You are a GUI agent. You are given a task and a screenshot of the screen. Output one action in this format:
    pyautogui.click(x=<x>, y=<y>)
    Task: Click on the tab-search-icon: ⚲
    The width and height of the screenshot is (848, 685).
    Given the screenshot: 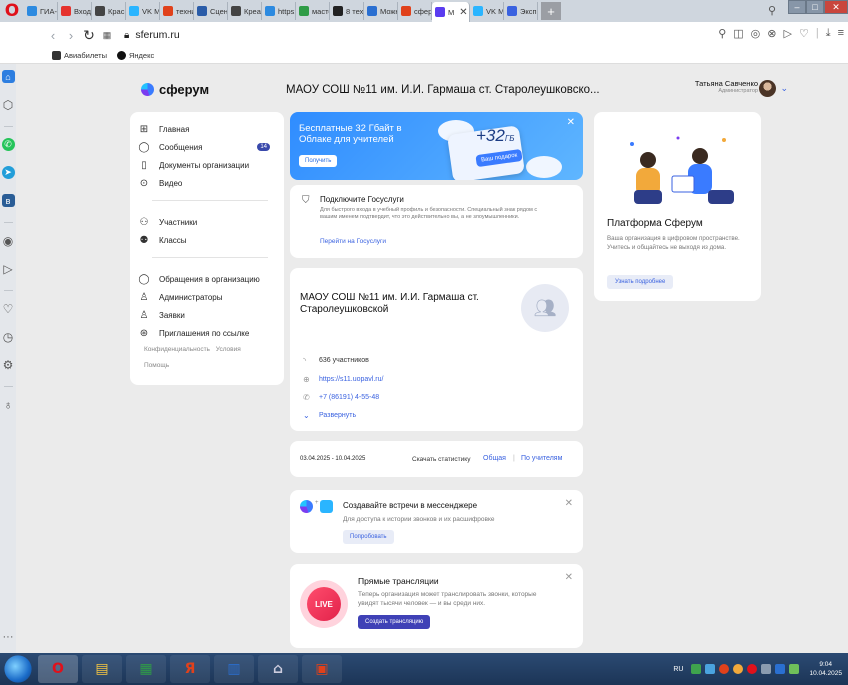 What is the action you would take?
    pyautogui.click(x=772, y=10)
    